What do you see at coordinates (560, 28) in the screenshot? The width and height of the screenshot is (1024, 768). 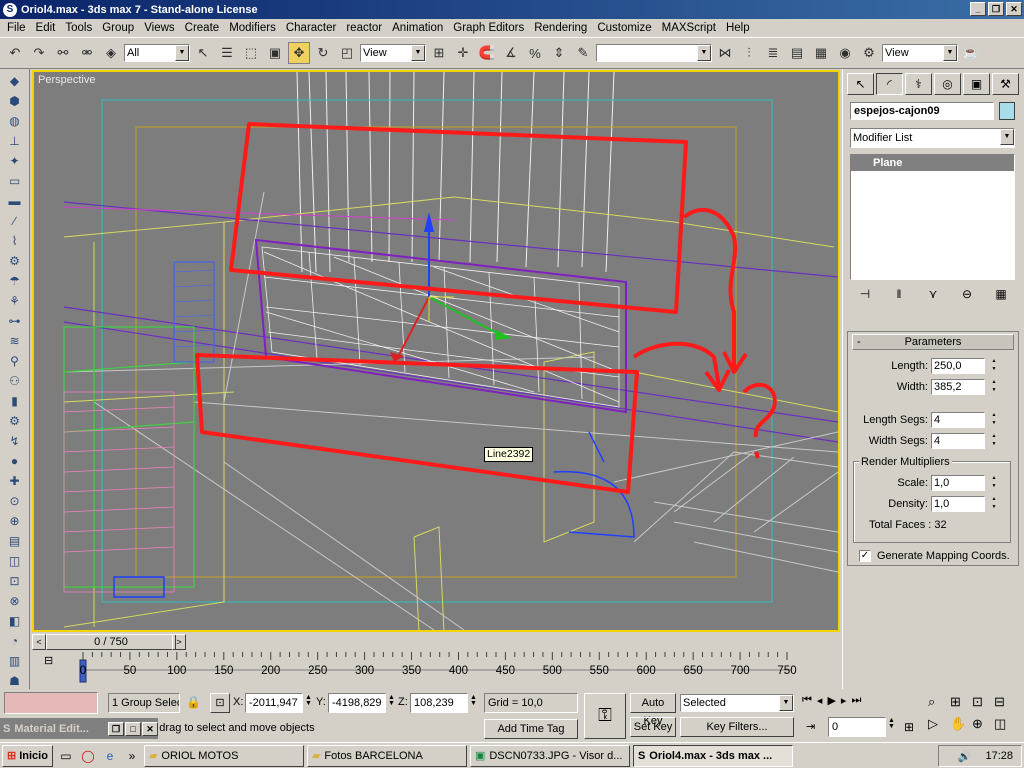 I see `menu-rendering: Rendering` at bounding box center [560, 28].